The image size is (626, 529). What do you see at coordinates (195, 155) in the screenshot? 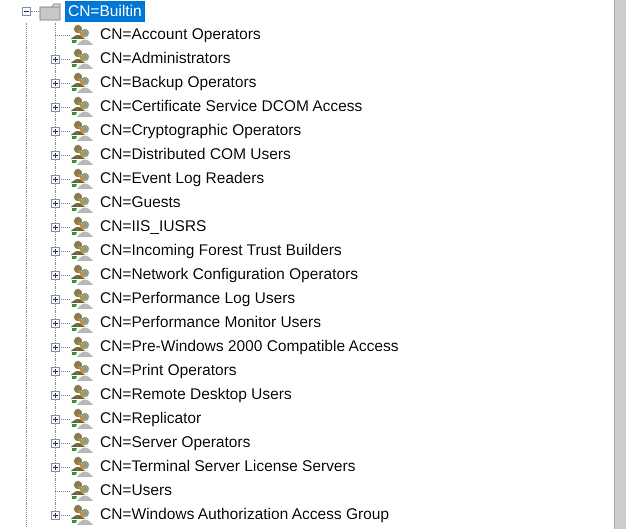
I see `tree-item: CN=Distributed COM Users` at bounding box center [195, 155].